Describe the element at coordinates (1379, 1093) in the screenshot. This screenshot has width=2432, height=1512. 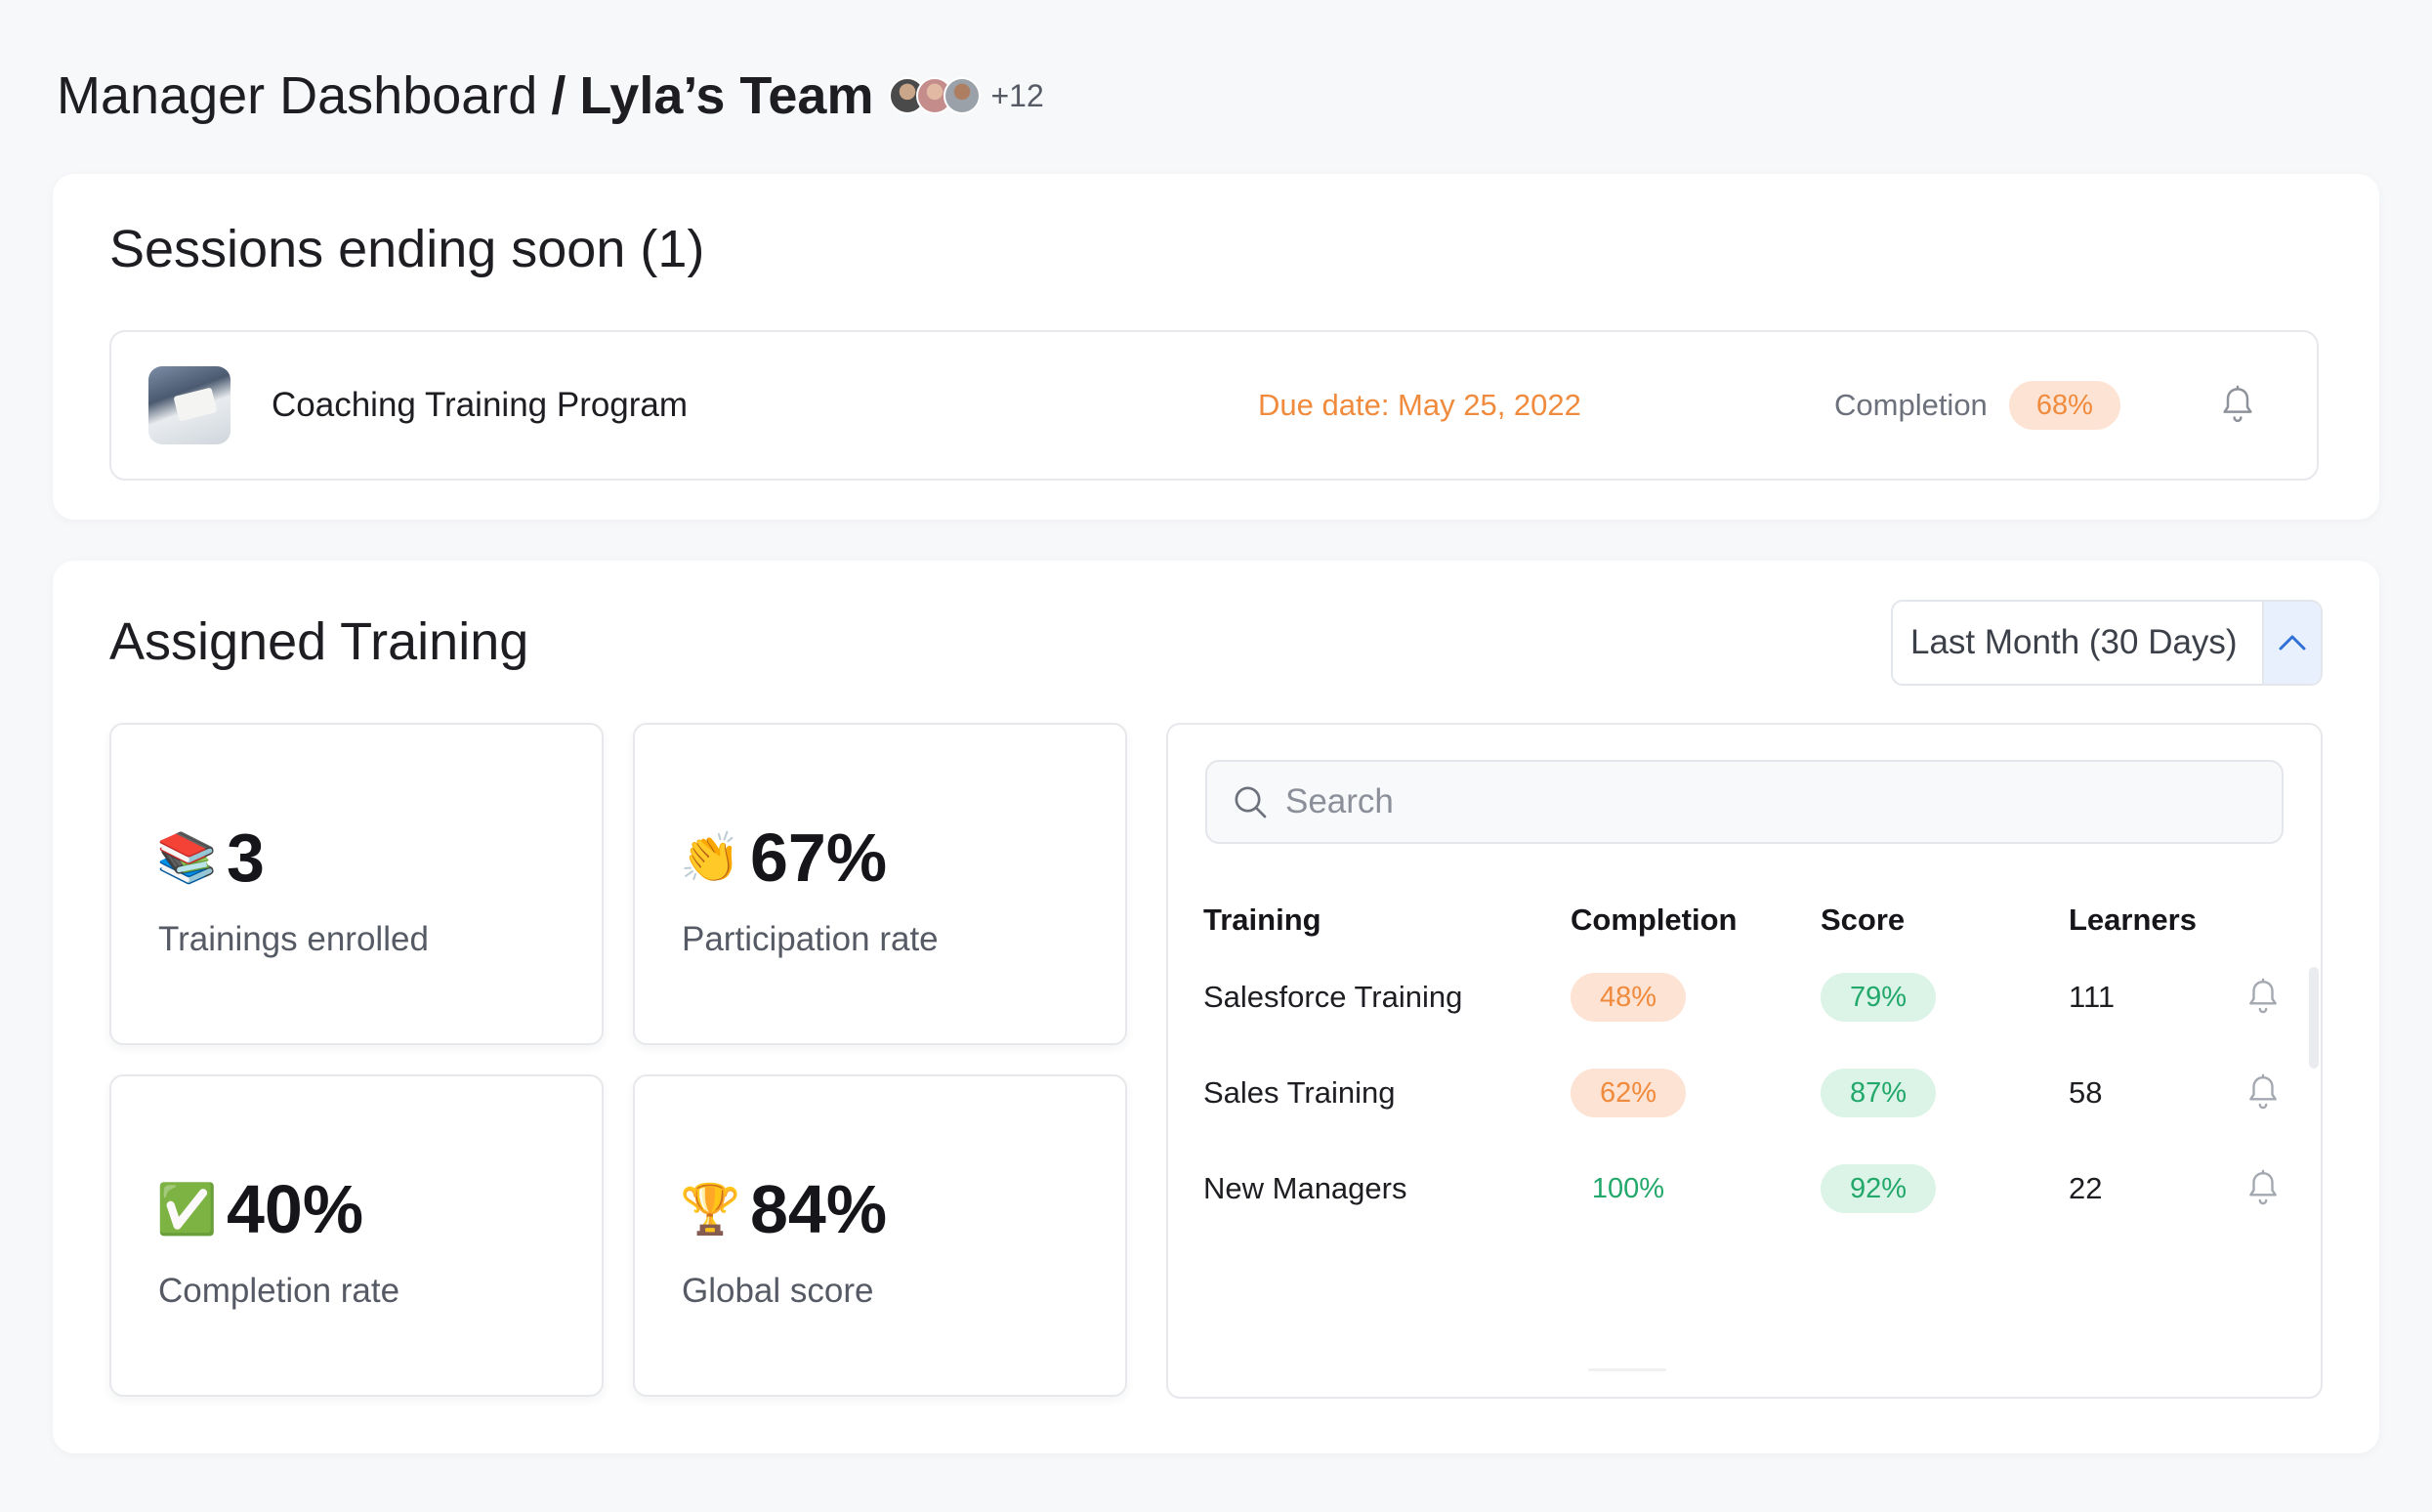
I see `training-name: Sales Training` at that location.